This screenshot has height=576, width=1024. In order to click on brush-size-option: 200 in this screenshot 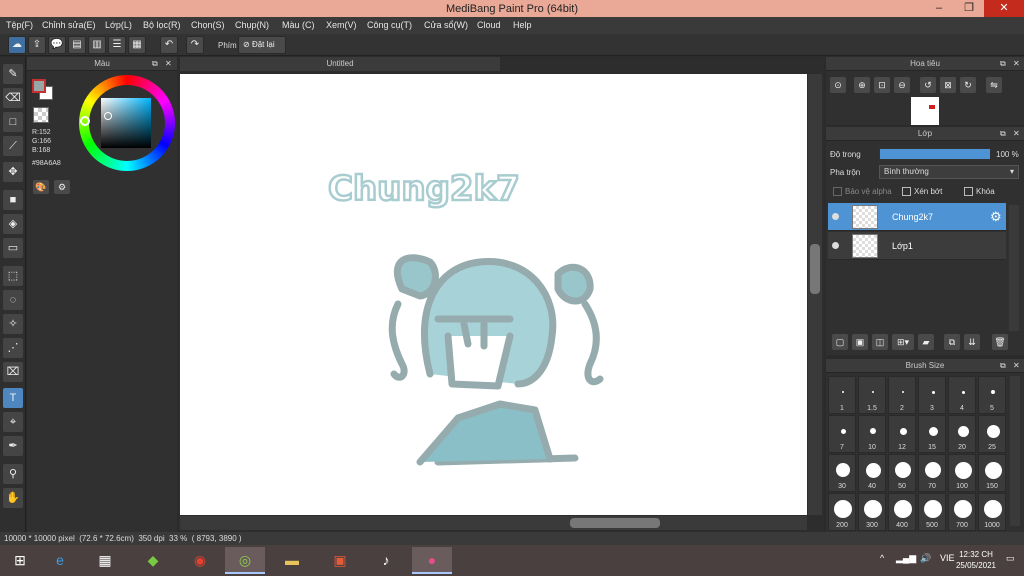, I will do `click(842, 512)`.